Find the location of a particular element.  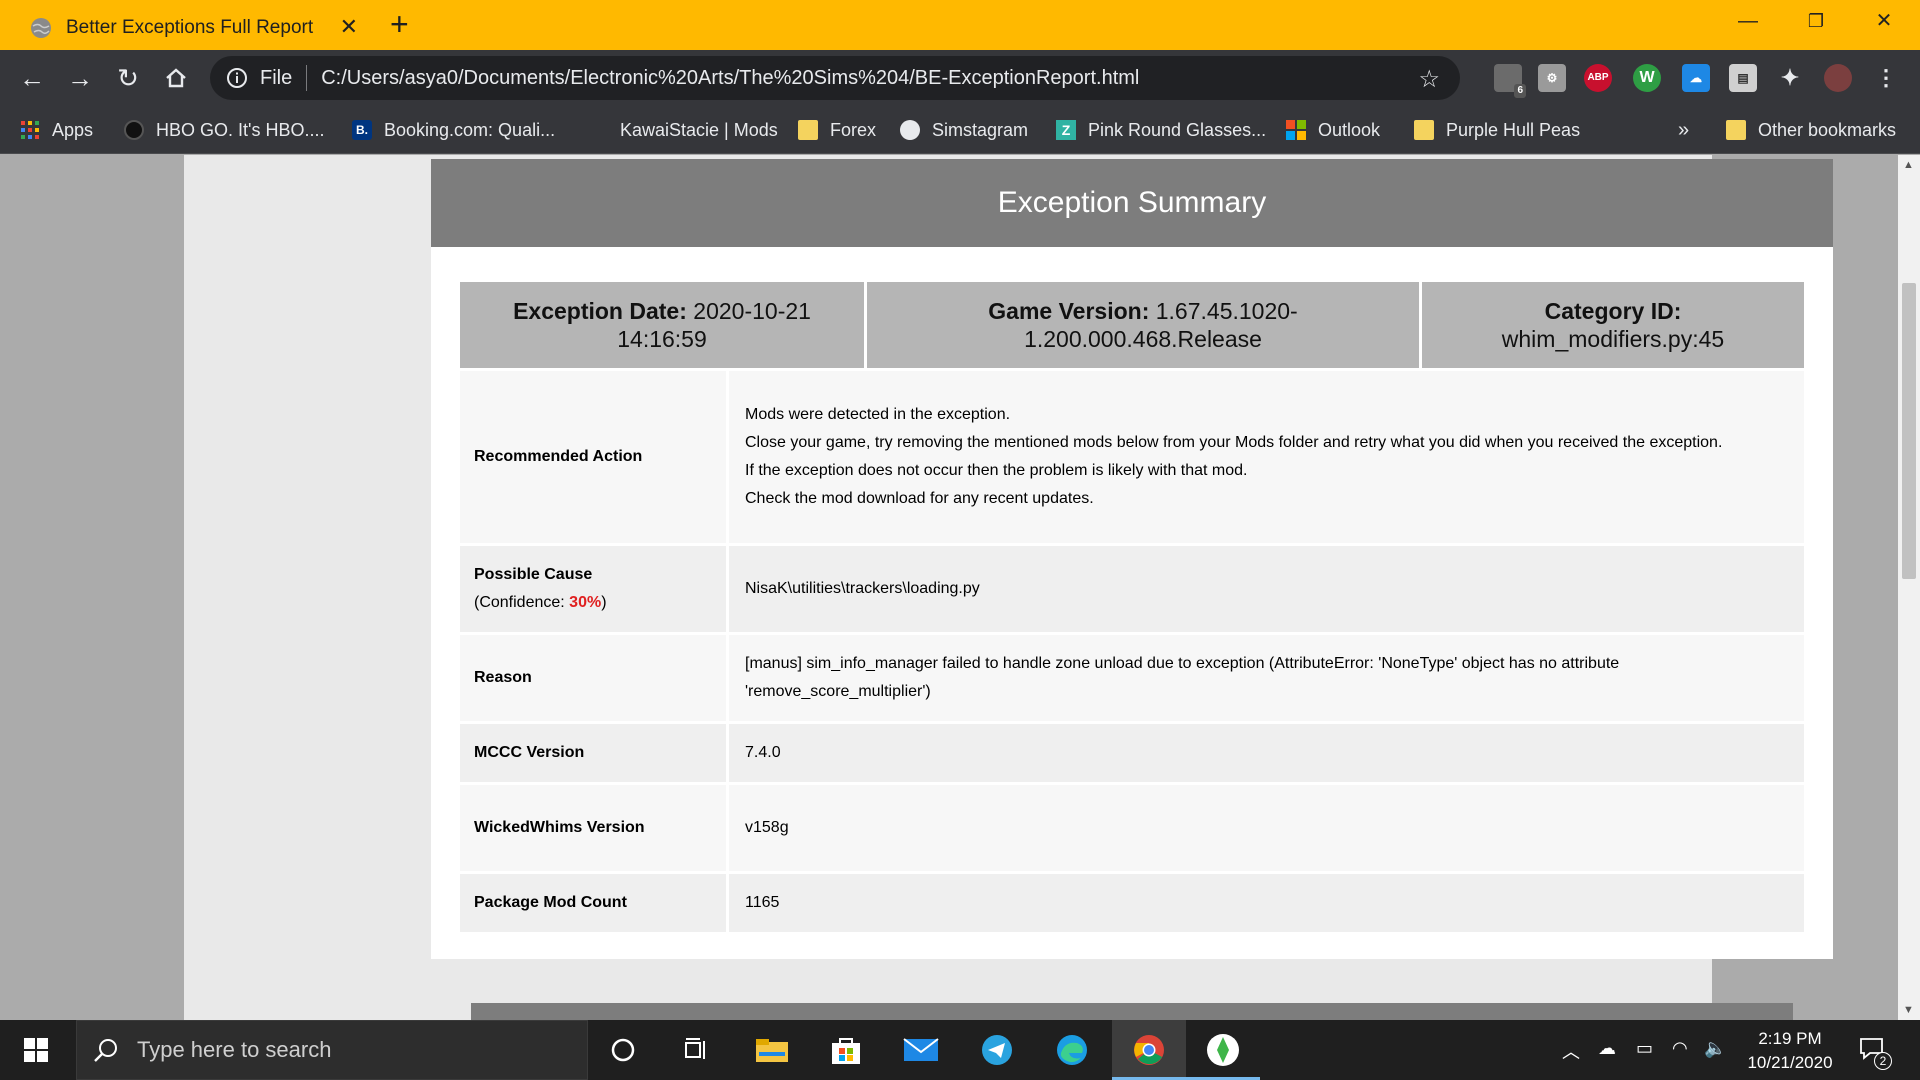

volume-icon: 🔈 is located at coordinates (1715, 1048).